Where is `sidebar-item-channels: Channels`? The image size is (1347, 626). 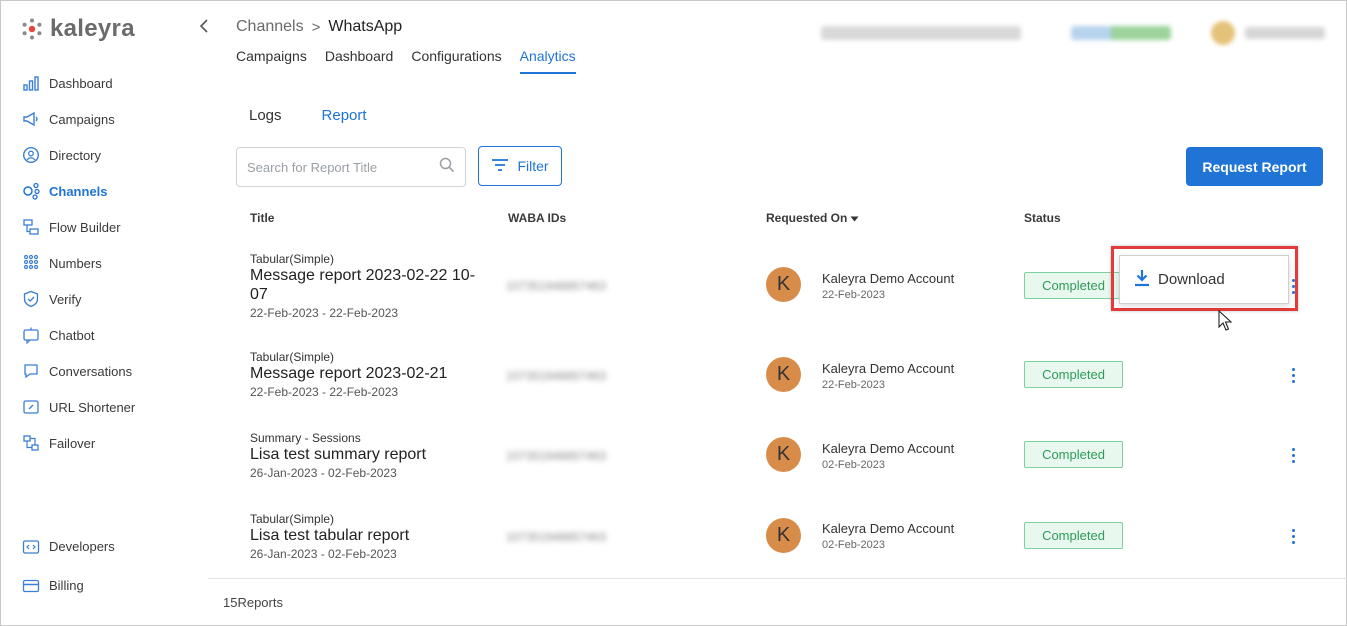
sidebar-item-channels: Channels is located at coordinates (78, 191).